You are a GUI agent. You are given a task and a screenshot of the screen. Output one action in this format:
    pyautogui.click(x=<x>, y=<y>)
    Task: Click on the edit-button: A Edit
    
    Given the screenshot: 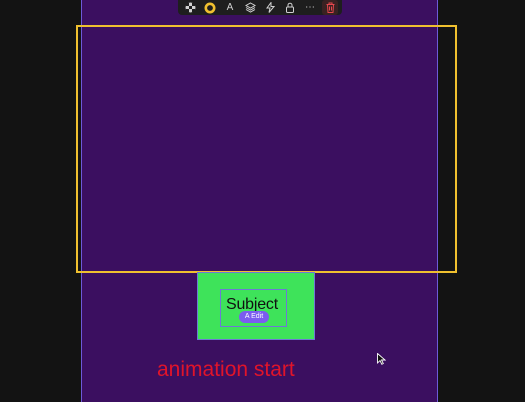 What is the action you would take?
    pyautogui.click(x=254, y=317)
    